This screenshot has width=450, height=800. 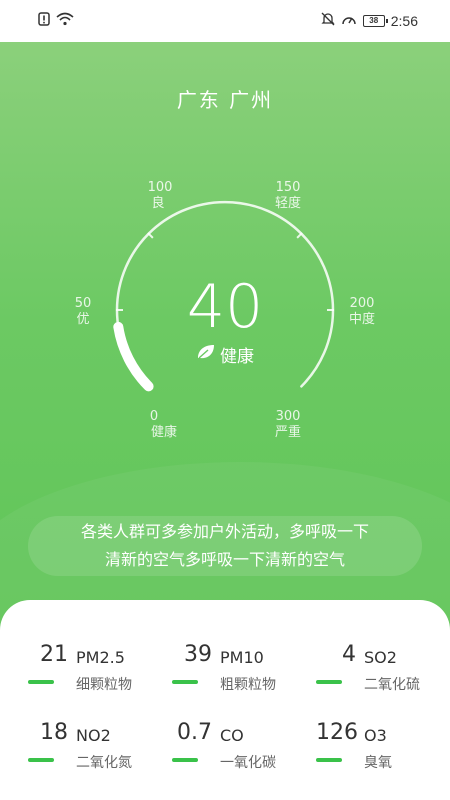 I want to click on gauge-label-300: 300 严重, so click(x=288, y=424).